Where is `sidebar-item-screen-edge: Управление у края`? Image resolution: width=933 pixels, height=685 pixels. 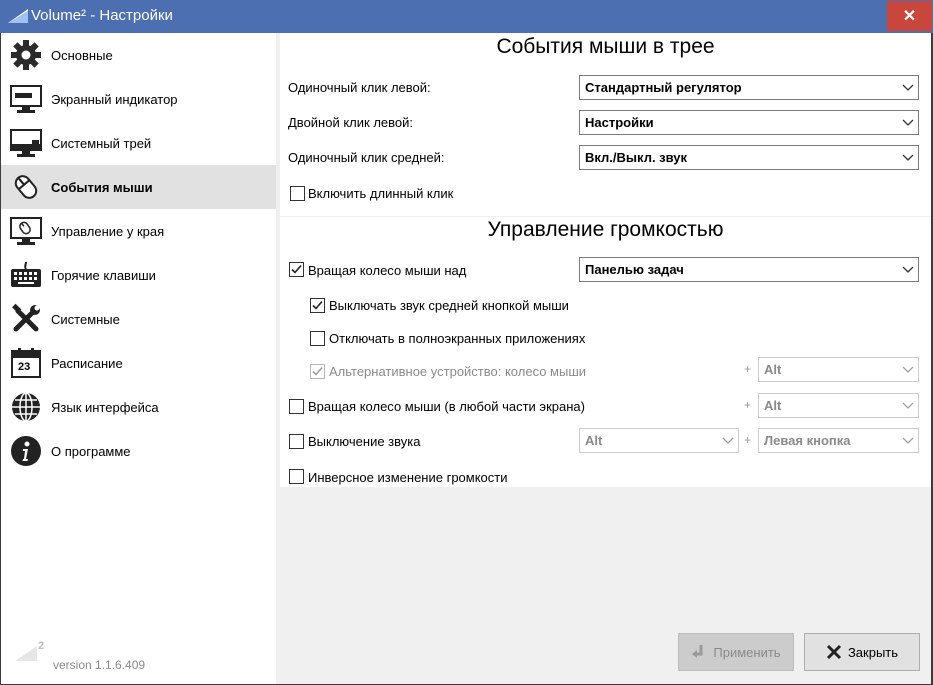 sidebar-item-screen-edge: Управление у края is located at coordinates (138, 231).